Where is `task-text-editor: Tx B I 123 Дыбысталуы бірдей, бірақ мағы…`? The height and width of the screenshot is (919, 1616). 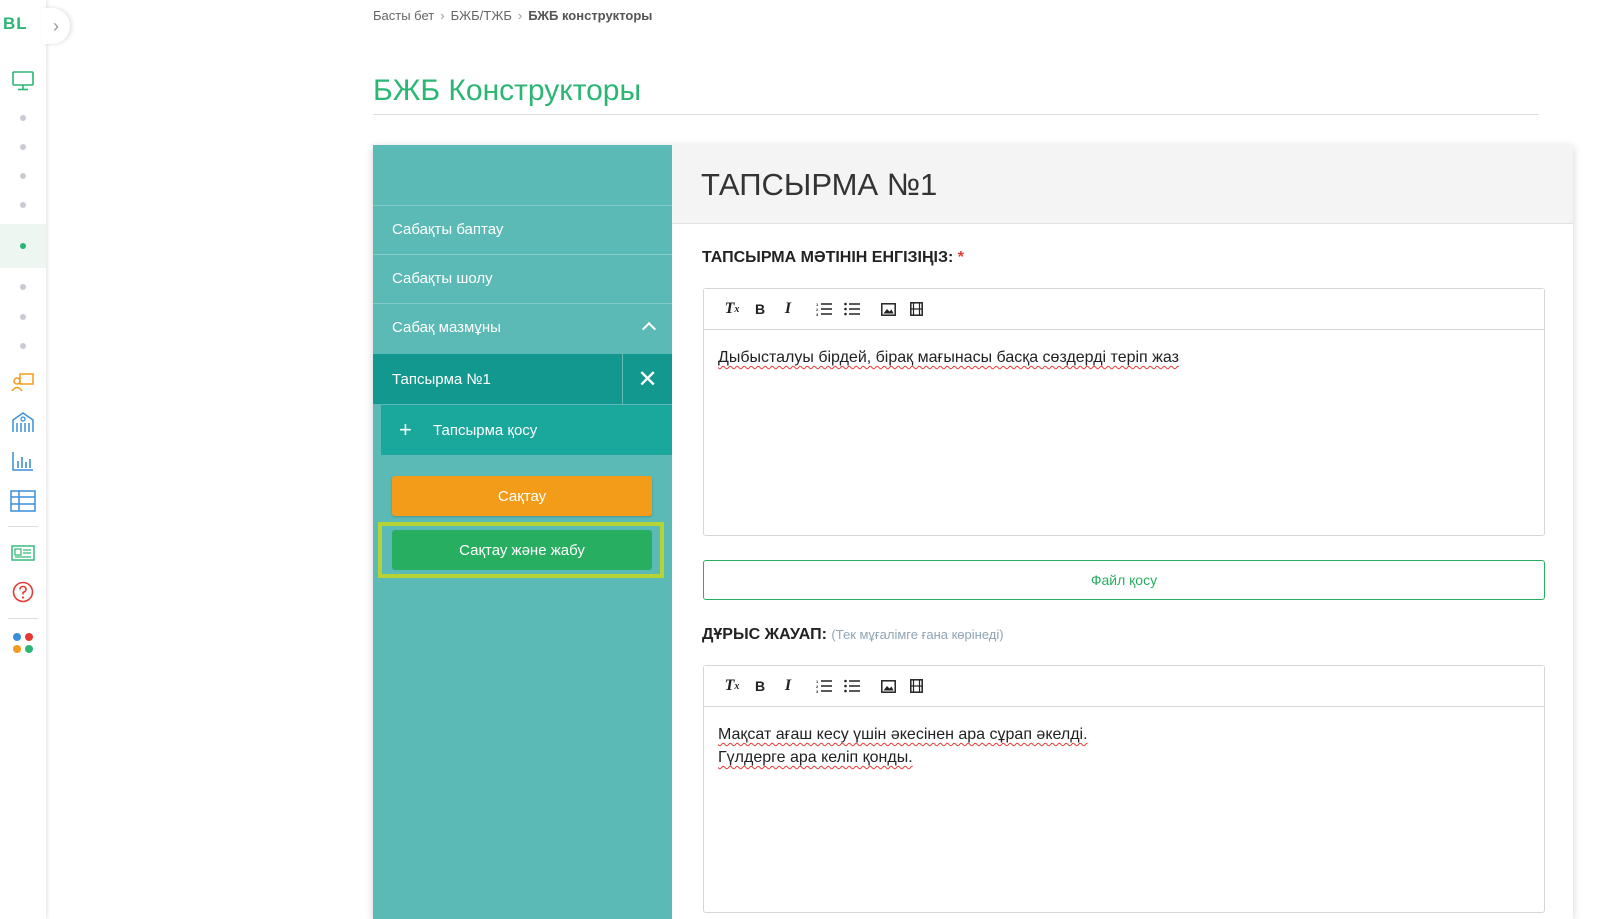
task-text-editor: Tx B I 123 Дыбысталуы бірдей, бірақ мағы… is located at coordinates (1124, 412).